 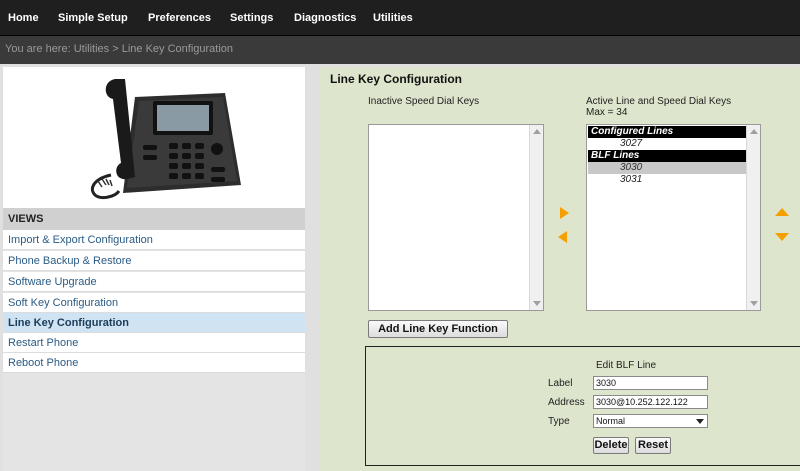 I want to click on type-select: Normal, so click(x=650, y=421).